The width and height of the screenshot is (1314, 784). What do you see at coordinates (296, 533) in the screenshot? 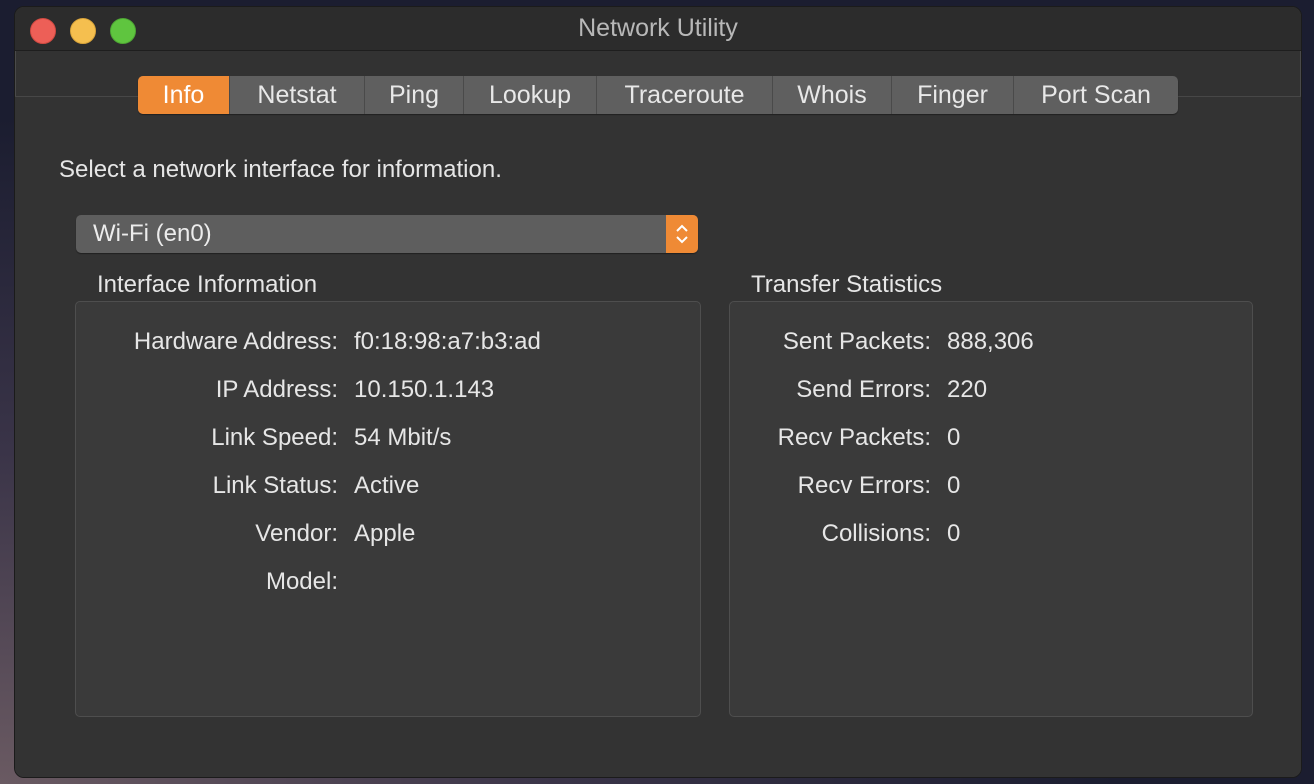
I see `info-label: Vendor:` at bounding box center [296, 533].